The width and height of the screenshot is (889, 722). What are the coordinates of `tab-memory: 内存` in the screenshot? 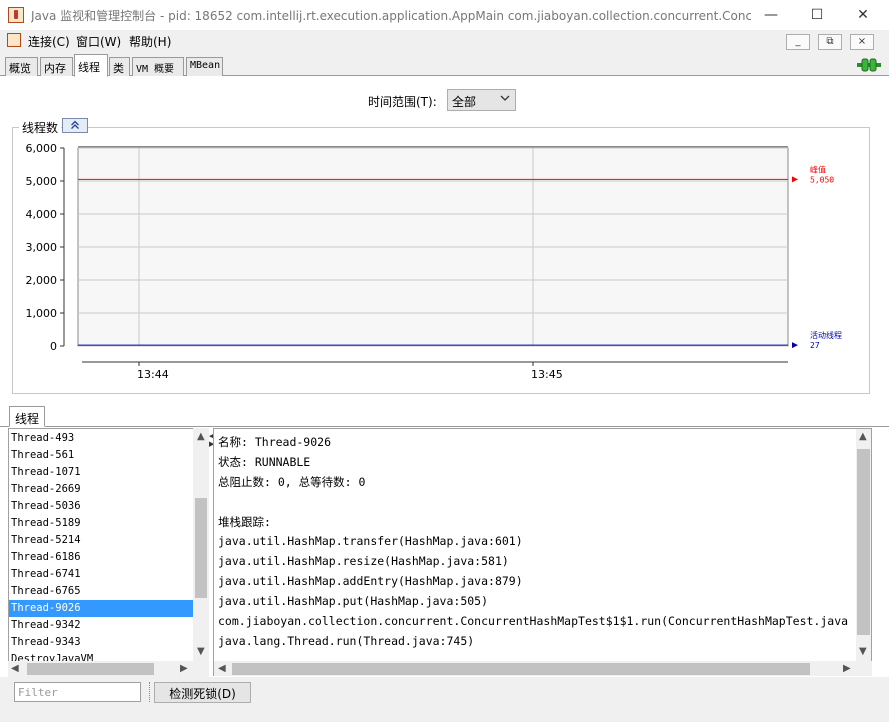 It's located at (56, 66).